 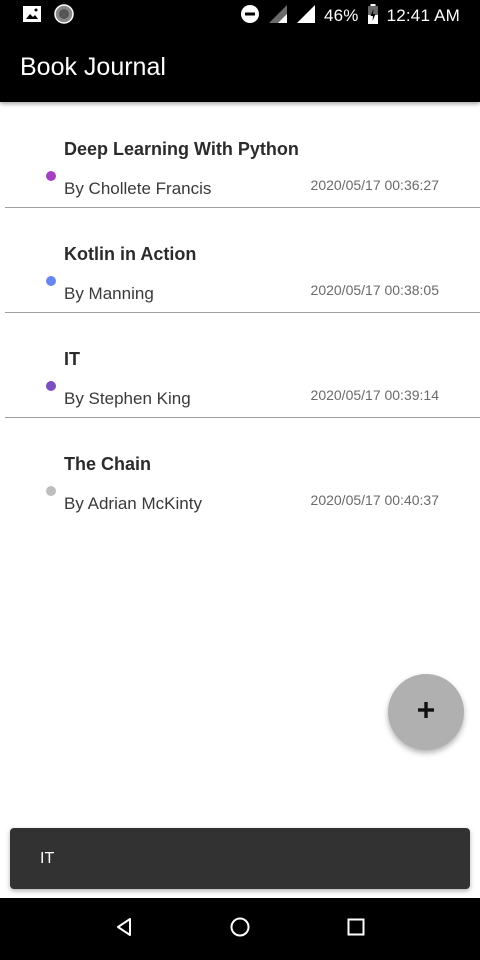 What do you see at coordinates (138, 188) in the screenshot?
I see `book-author: By Chollete Francis` at bounding box center [138, 188].